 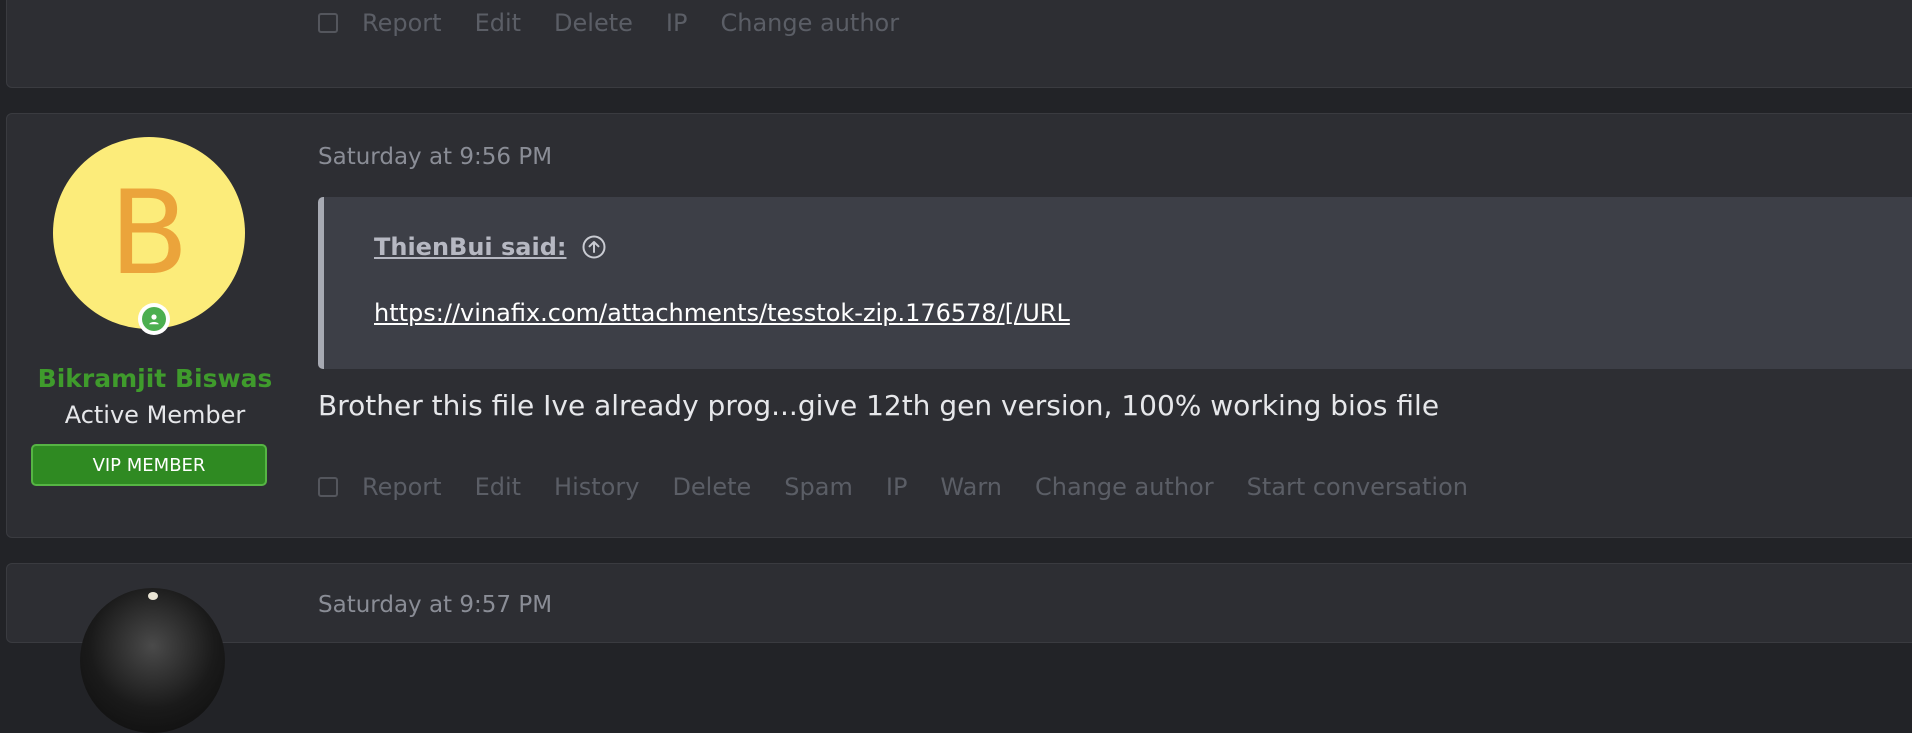 What do you see at coordinates (149, 465) in the screenshot?
I see `user-banner: VIP MEMBER` at bounding box center [149, 465].